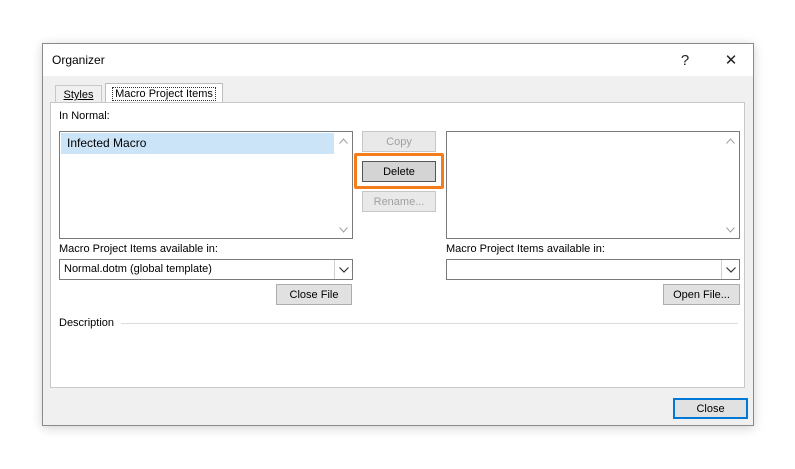 The image size is (795, 469). Describe the element at coordinates (84, 116) in the screenshot. I see `left-list-label: In Normal:` at that location.